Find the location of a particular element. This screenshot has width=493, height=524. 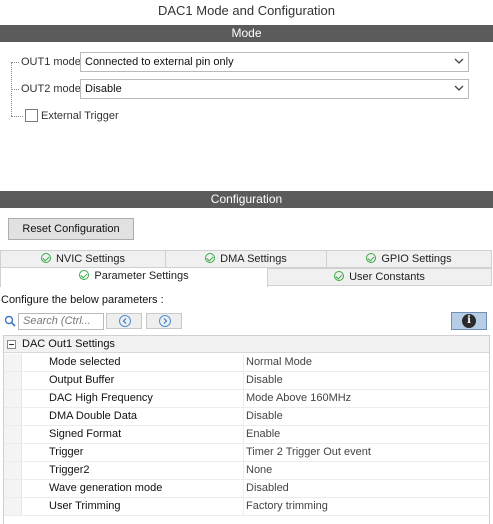

parameter-name-text: Output Buffer is located at coordinates (82, 380).